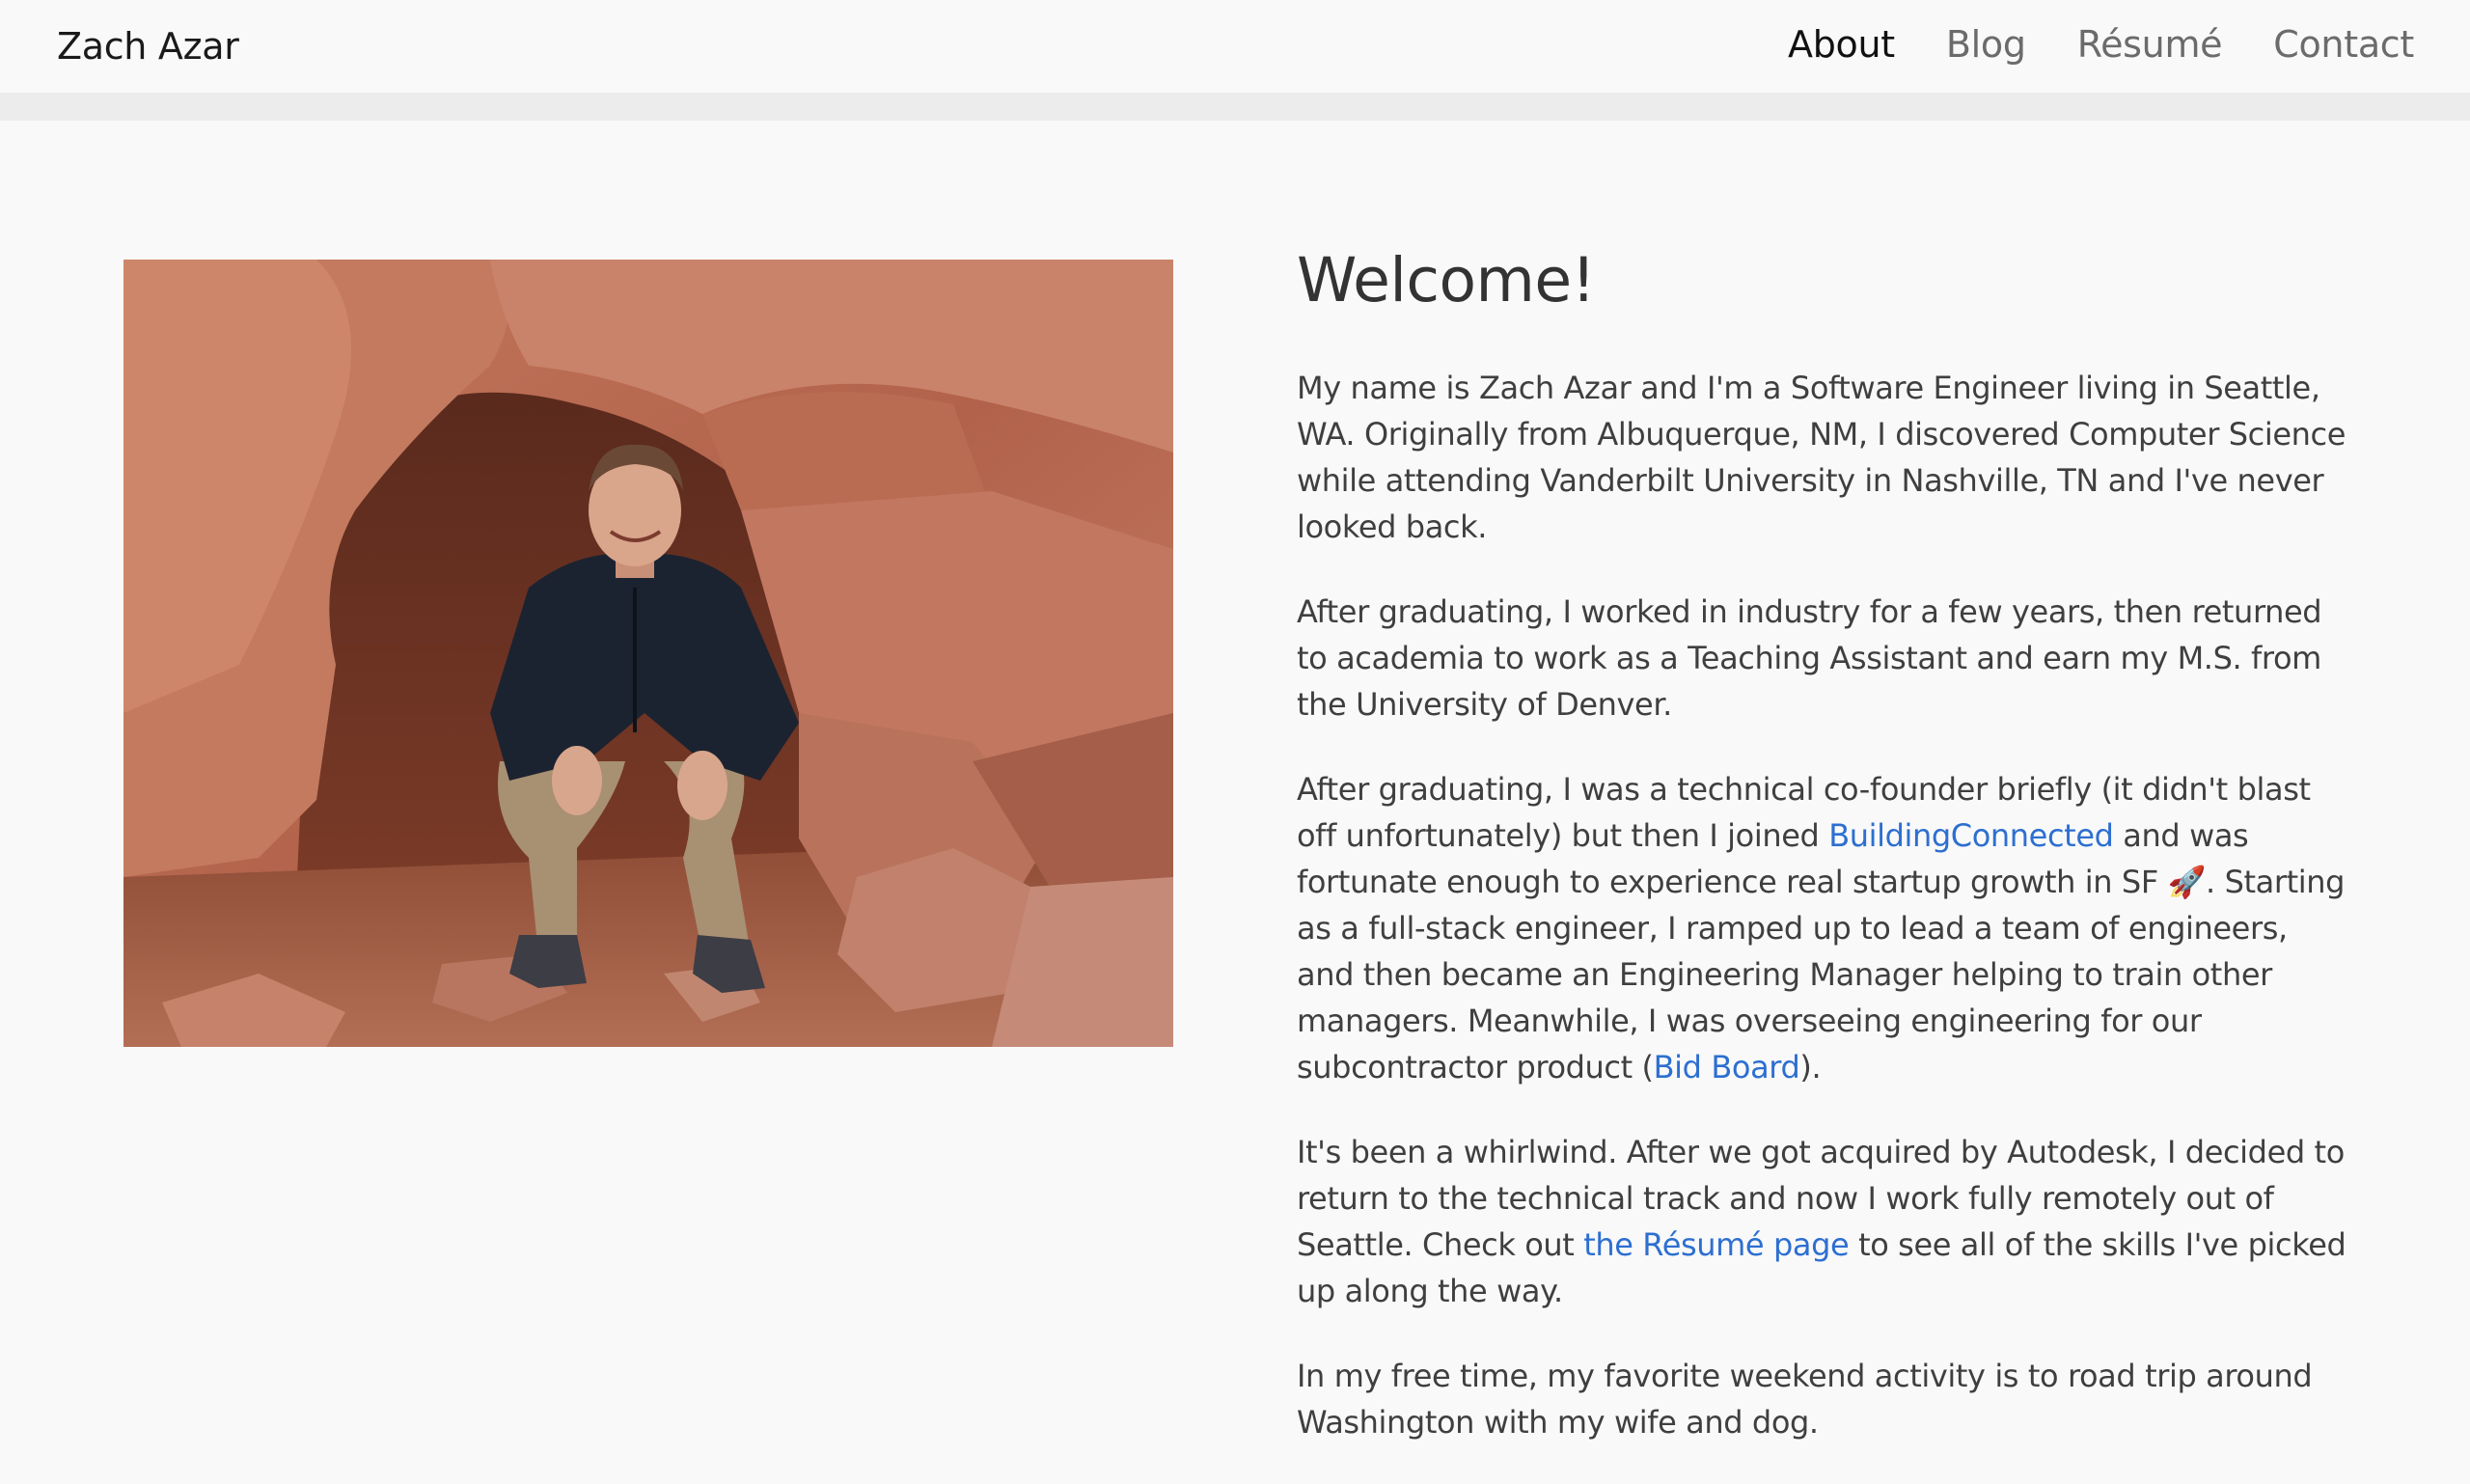 The height and width of the screenshot is (1484, 2470). Describe the element at coordinates (1971, 835) in the screenshot. I see `buildingconnected-link: BuildingConnected` at that location.